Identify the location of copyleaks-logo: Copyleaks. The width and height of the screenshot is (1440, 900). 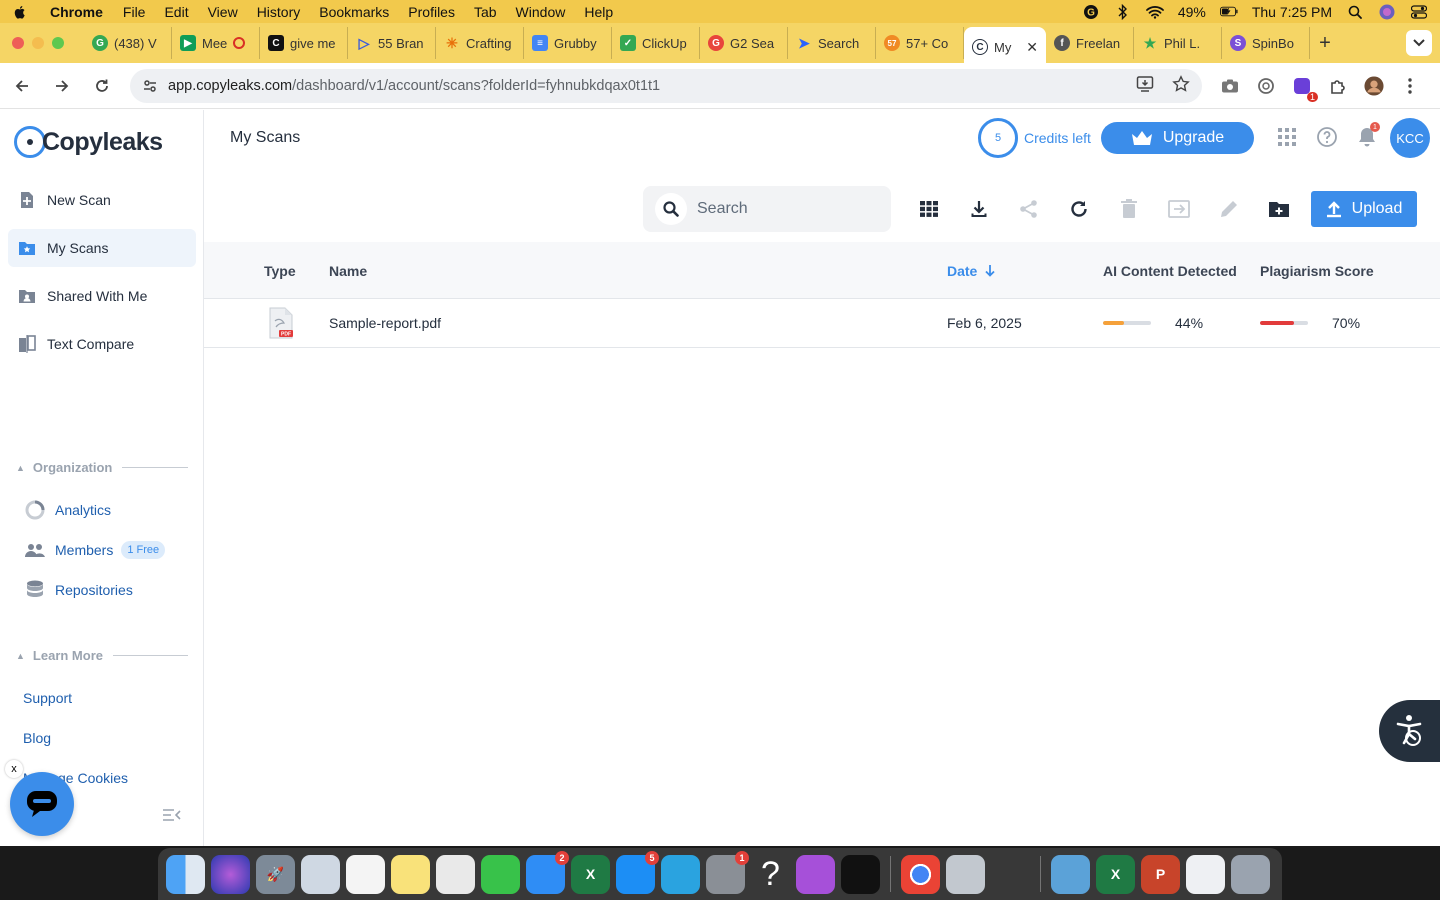
(88, 142).